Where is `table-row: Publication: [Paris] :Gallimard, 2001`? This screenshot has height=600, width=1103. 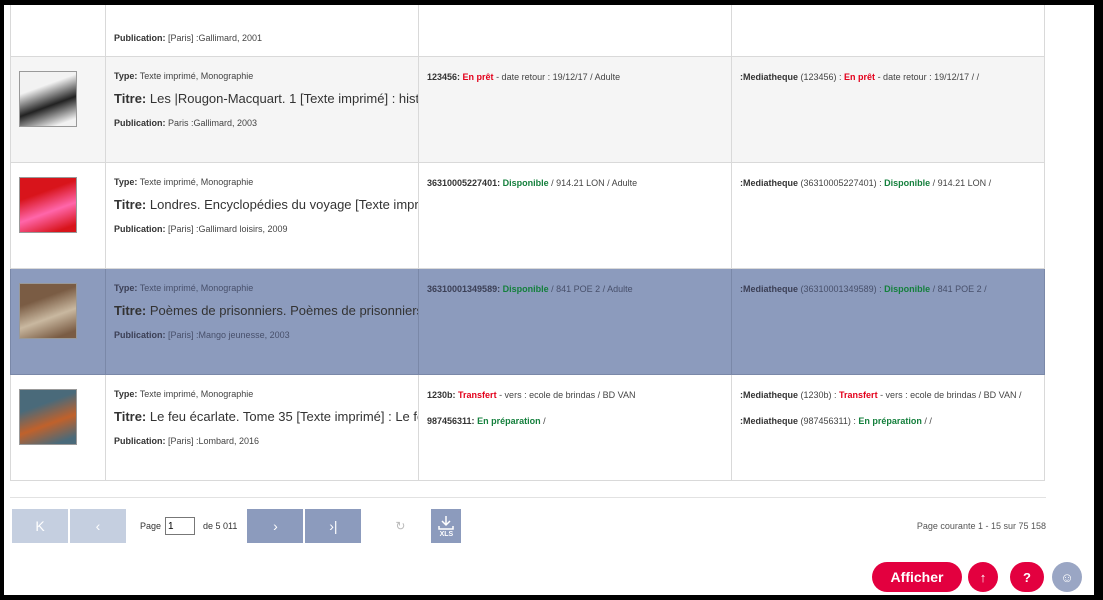
table-row: Publication: [Paris] :Gallimard, 2001 is located at coordinates (527, 31).